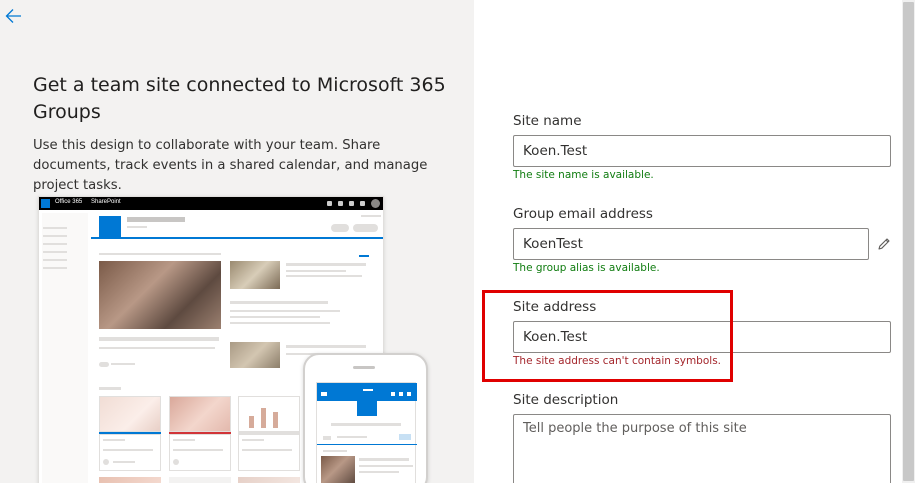 This screenshot has height=483, width=915. Describe the element at coordinates (106, 202) in the screenshot. I see `preview-product-name: SharePoint` at that location.